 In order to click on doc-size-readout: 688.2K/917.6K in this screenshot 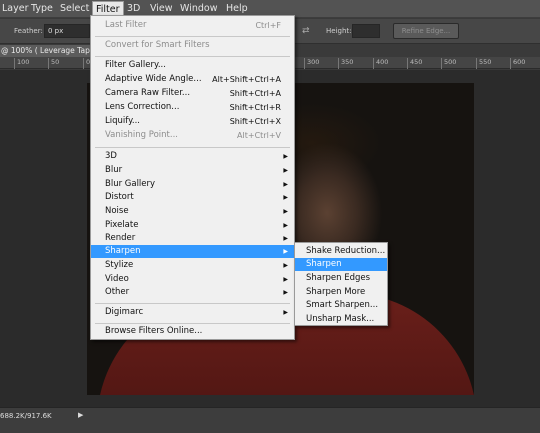, I will do `click(26, 416)`.